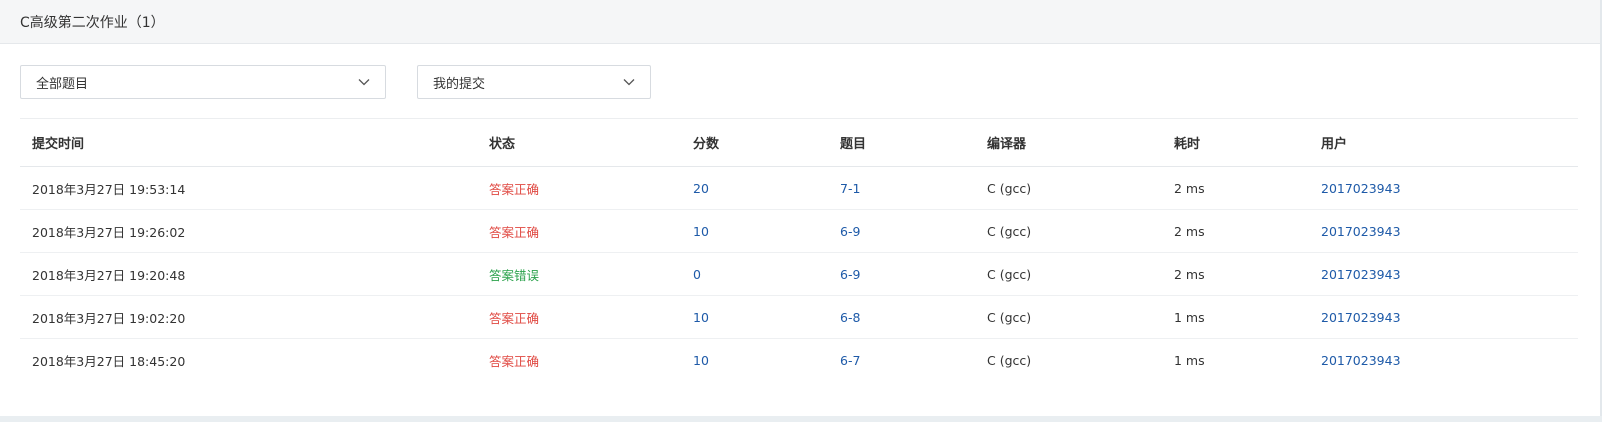 The height and width of the screenshot is (422, 1602). Describe the element at coordinates (901, 142) in the screenshot. I see `column-header-problem: 题目` at that location.